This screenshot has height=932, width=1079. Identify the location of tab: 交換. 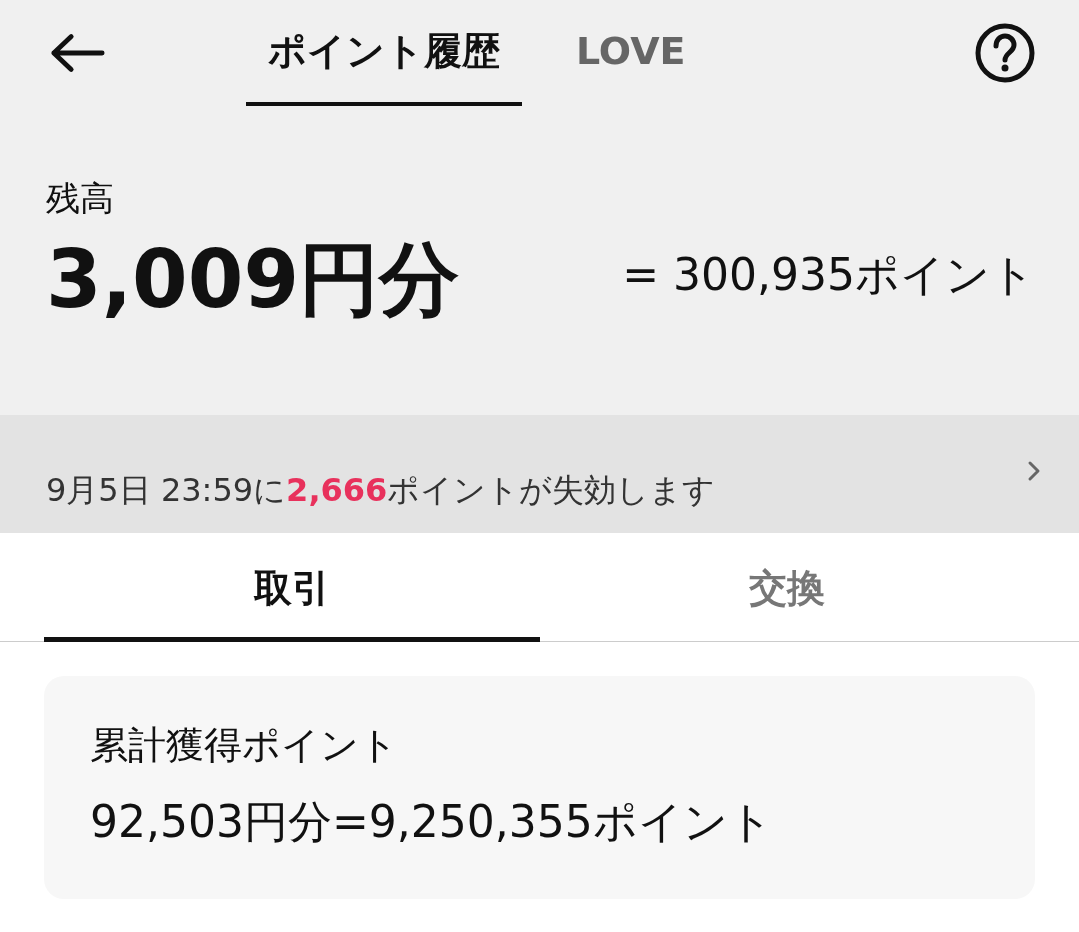
(787, 587).